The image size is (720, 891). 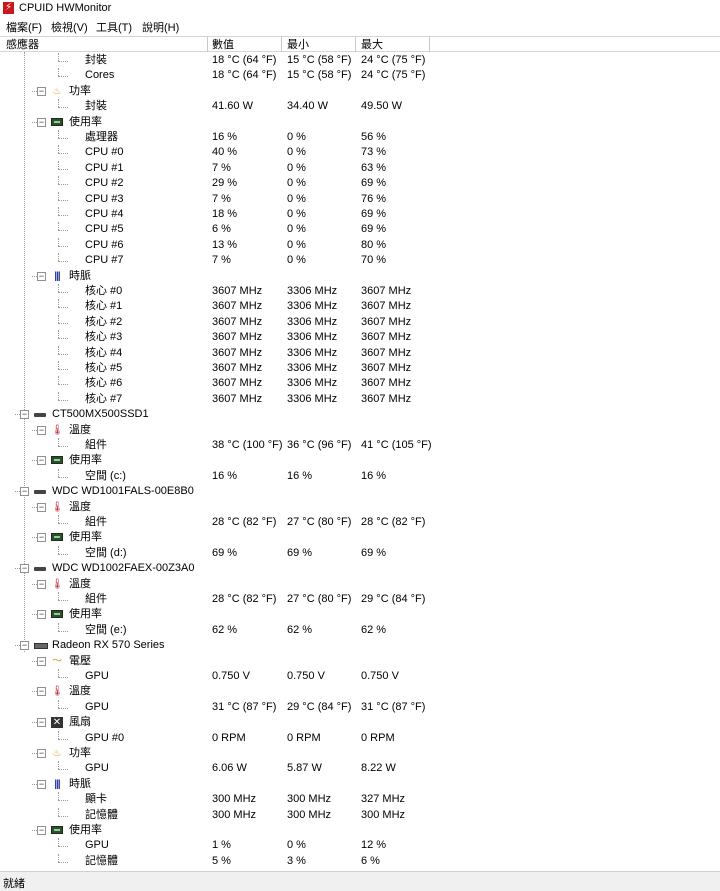 What do you see at coordinates (360, 645) in the screenshot?
I see `device-row: − Radeon RX 570 Series` at bounding box center [360, 645].